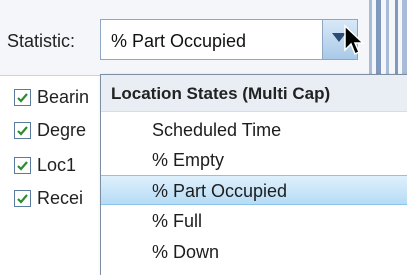 The width and height of the screenshot is (407, 275). Describe the element at coordinates (188, 160) in the screenshot. I see `option-label: % Empty` at that location.